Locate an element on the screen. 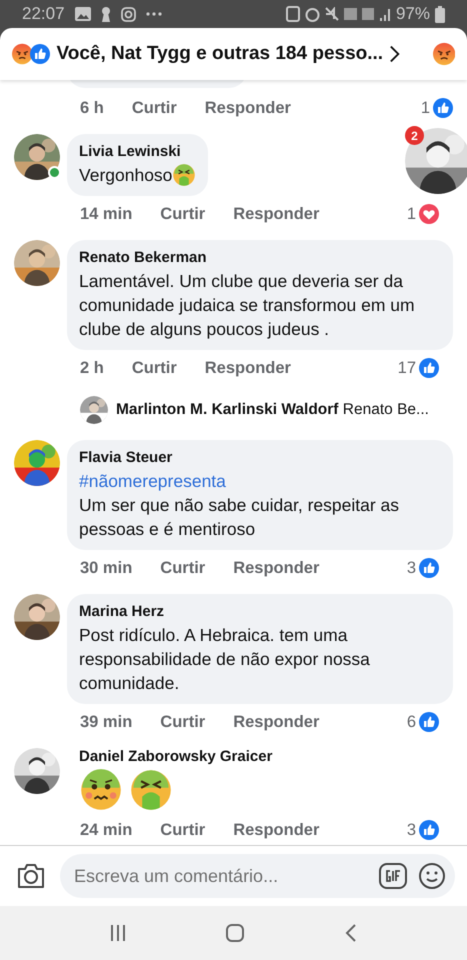 The height and width of the screenshot is (960, 467). comment-time: 6 h is located at coordinates (92, 108).